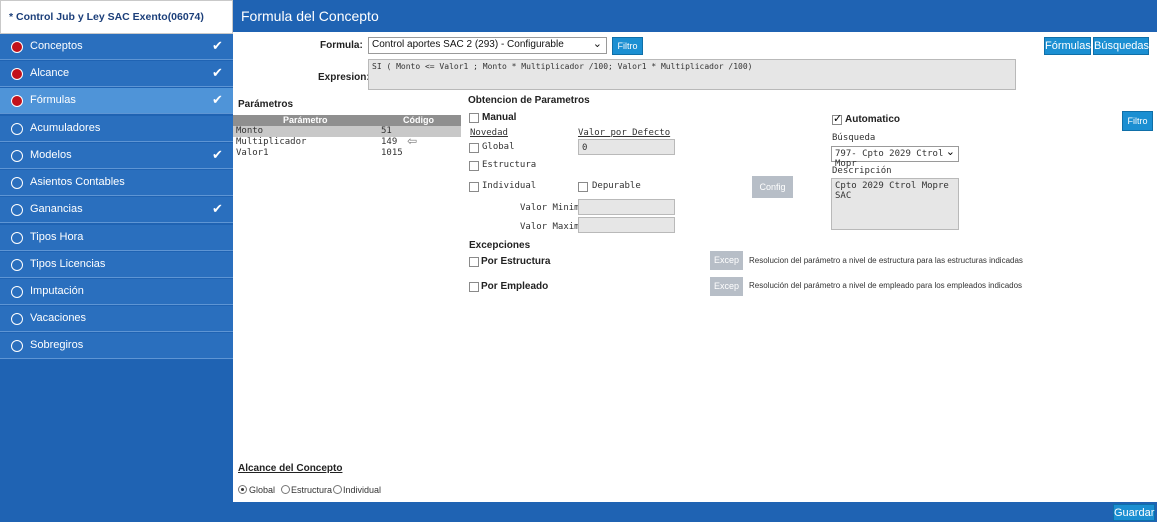  Describe the element at coordinates (489, 133) in the screenshot. I see `novedad-header: Novedad` at that location.